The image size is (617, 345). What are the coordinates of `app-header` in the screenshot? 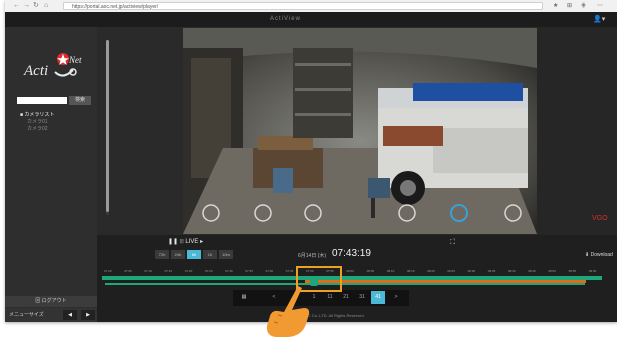 It's located at (311, 19).